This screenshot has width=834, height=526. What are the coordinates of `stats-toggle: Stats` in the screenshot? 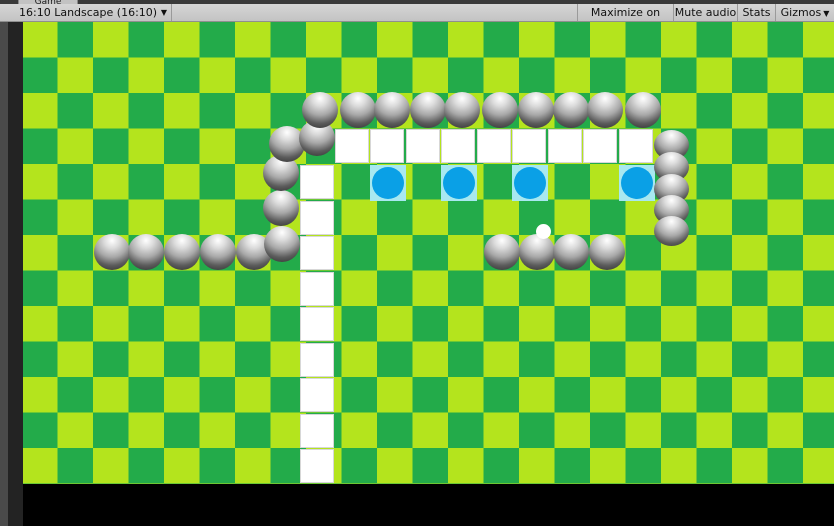 It's located at (756, 12).